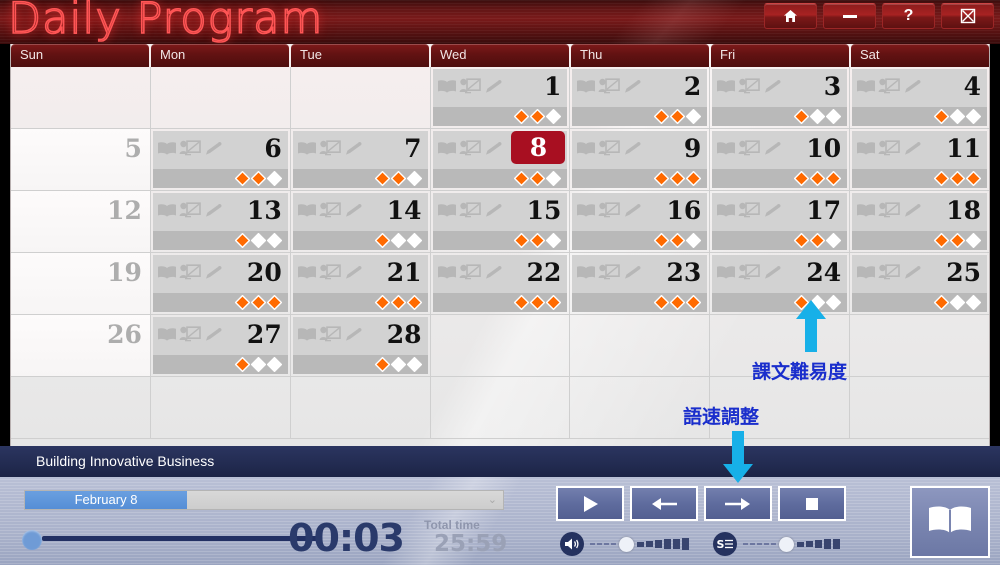 The height and width of the screenshot is (565, 1000). I want to click on calendar-cell-day-24: 24, so click(780, 284).